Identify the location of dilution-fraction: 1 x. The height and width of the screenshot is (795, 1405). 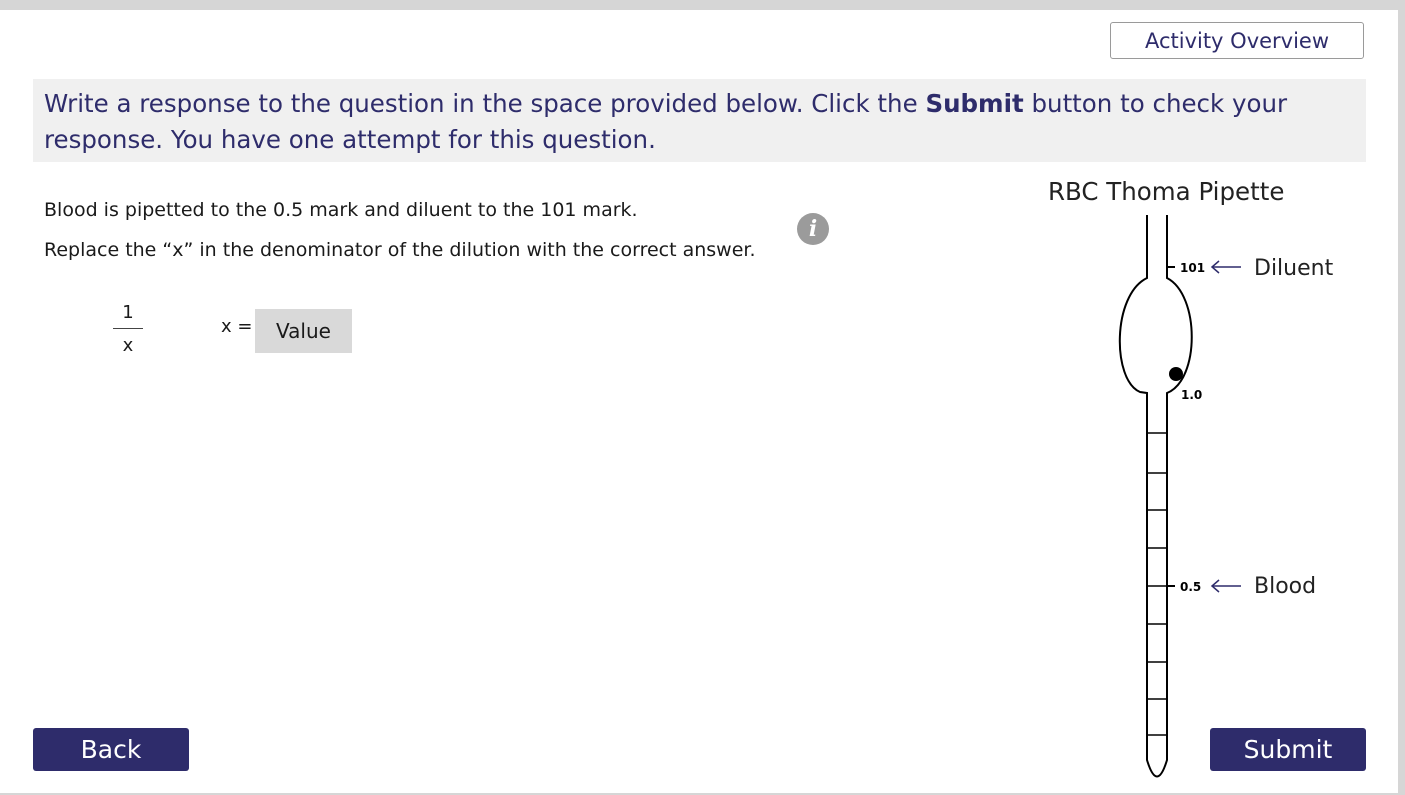
(128, 329).